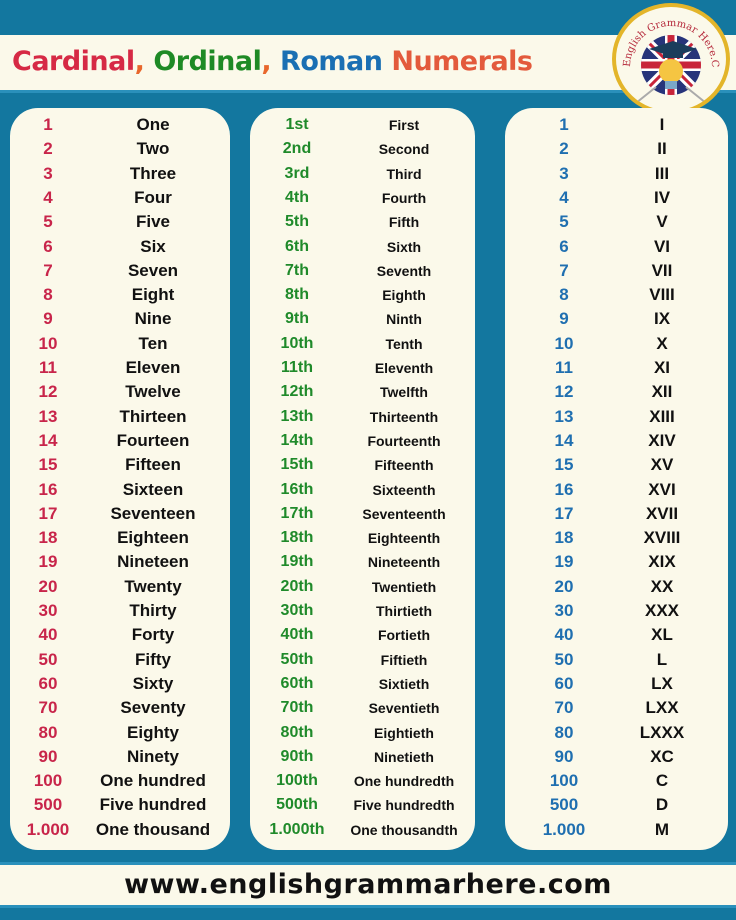 The width and height of the screenshot is (736, 920). Describe the element at coordinates (153, 197) in the screenshot. I see `cardinal-word: Four` at that location.